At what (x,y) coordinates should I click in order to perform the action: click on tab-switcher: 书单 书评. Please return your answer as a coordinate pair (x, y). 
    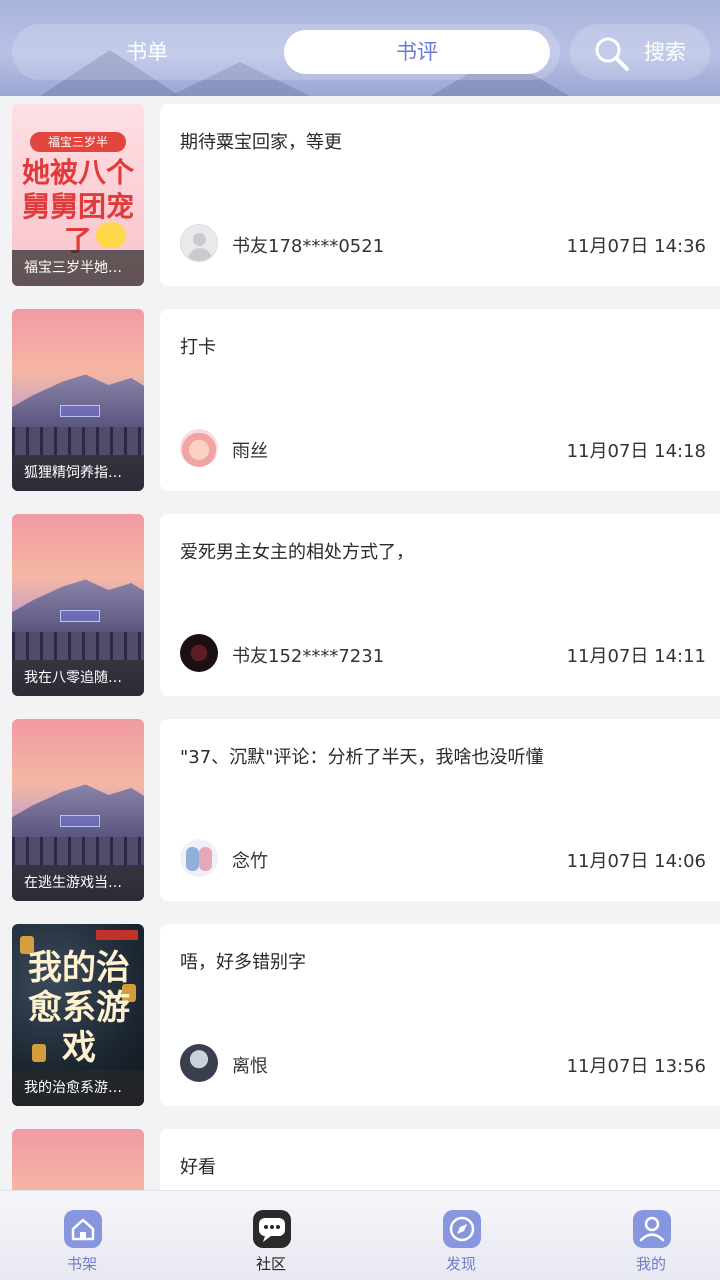
    Looking at the image, I should click on (286, 52).